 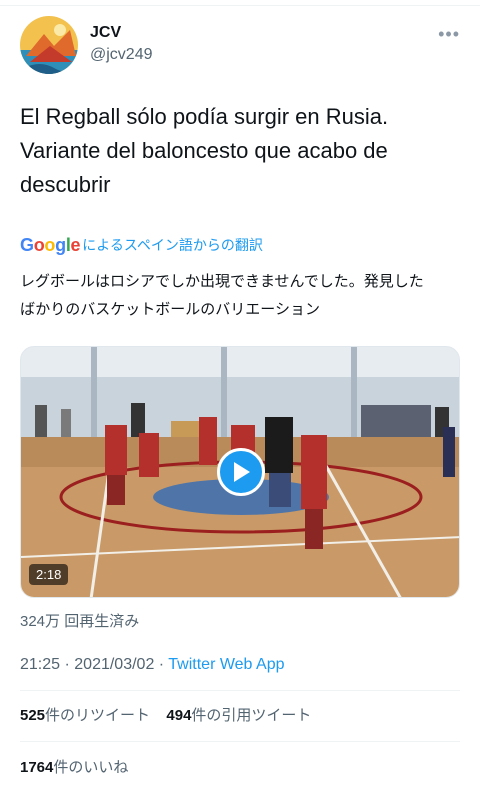 What do you see at coordinates (98, 715) in the screenshot?
I see `retweet-label: 件のリツイート` at bounding box center [98, 715].